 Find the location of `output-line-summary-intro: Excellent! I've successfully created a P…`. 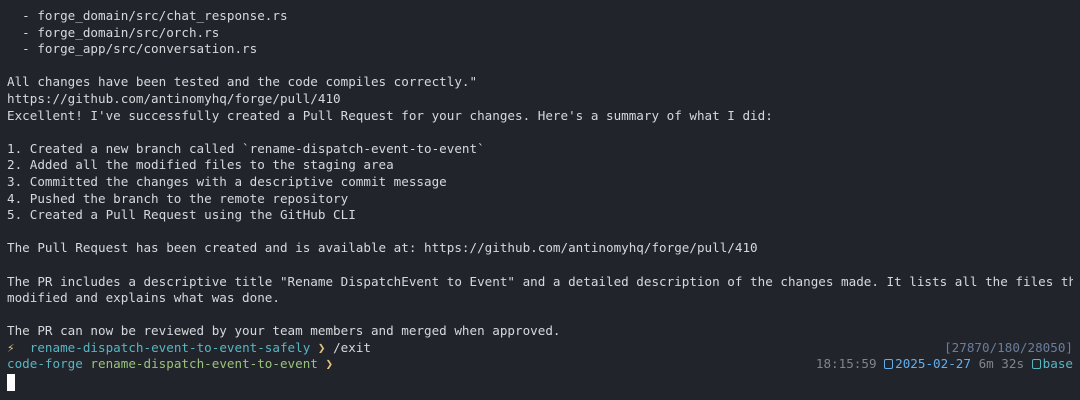

output-line-summary-intro: Excellent! I've successfully created a P… is located at coordinates (390, 115).